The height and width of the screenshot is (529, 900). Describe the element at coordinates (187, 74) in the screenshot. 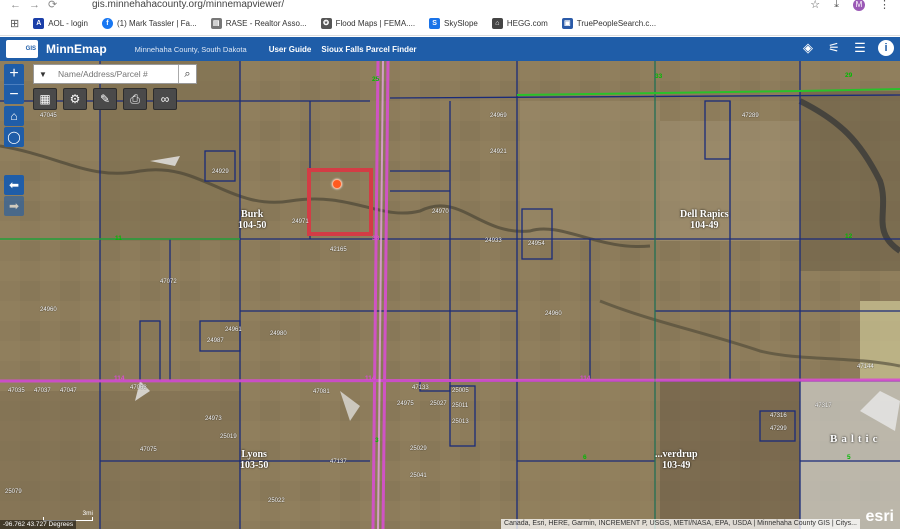

I see `search-icon: ⌕` at that location.